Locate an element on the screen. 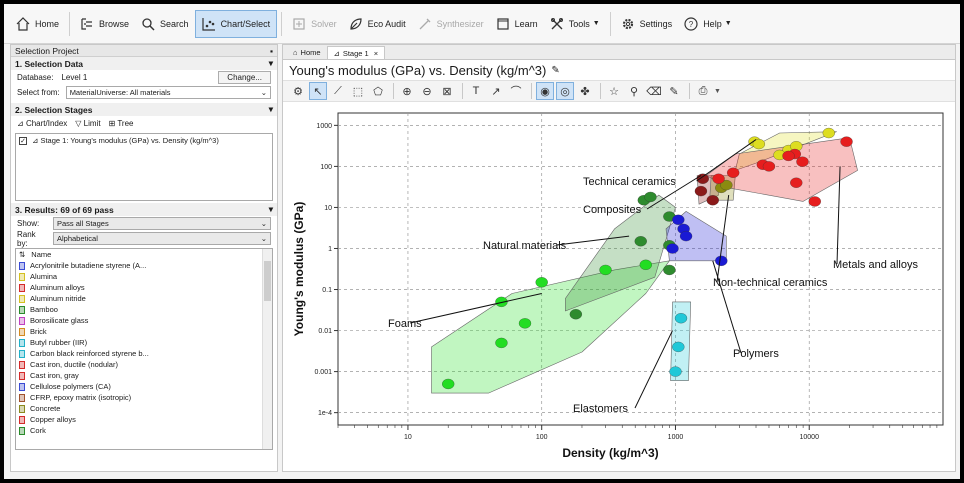 This screenshot has width=964, height=483. list-item: Bamboo is located at coordinates (144, 309).